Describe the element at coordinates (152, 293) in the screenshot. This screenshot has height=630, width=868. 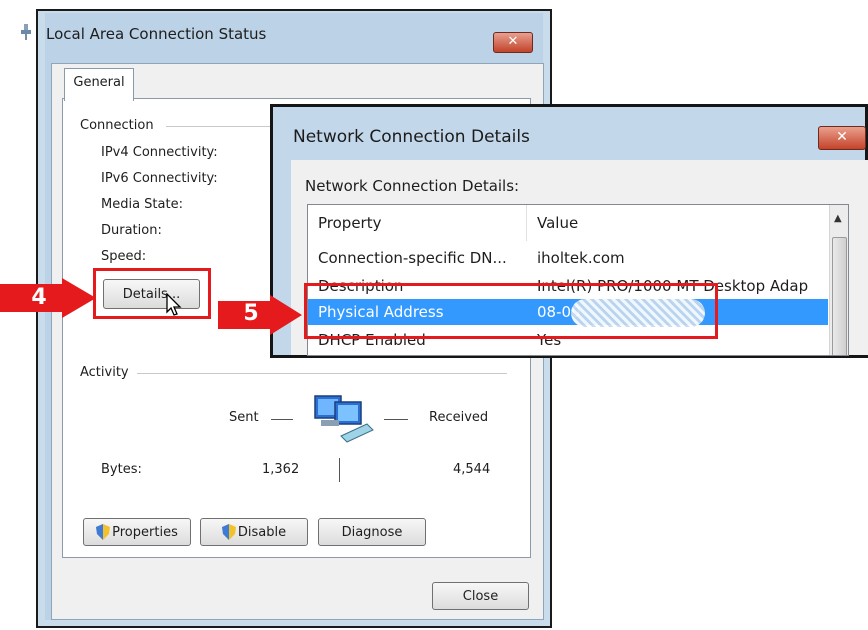
I see `highlight-box-details` at that location.